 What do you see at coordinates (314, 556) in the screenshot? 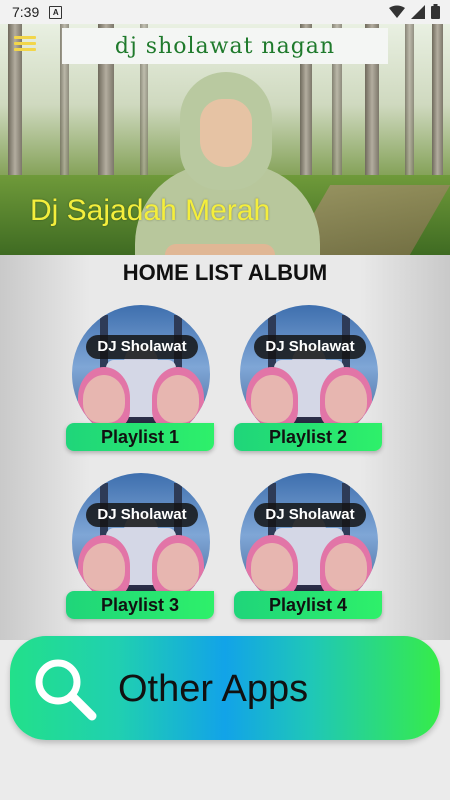
I see `album-card-4: DJ Sholawat Playlist 4` at bounding box center [314, 556].